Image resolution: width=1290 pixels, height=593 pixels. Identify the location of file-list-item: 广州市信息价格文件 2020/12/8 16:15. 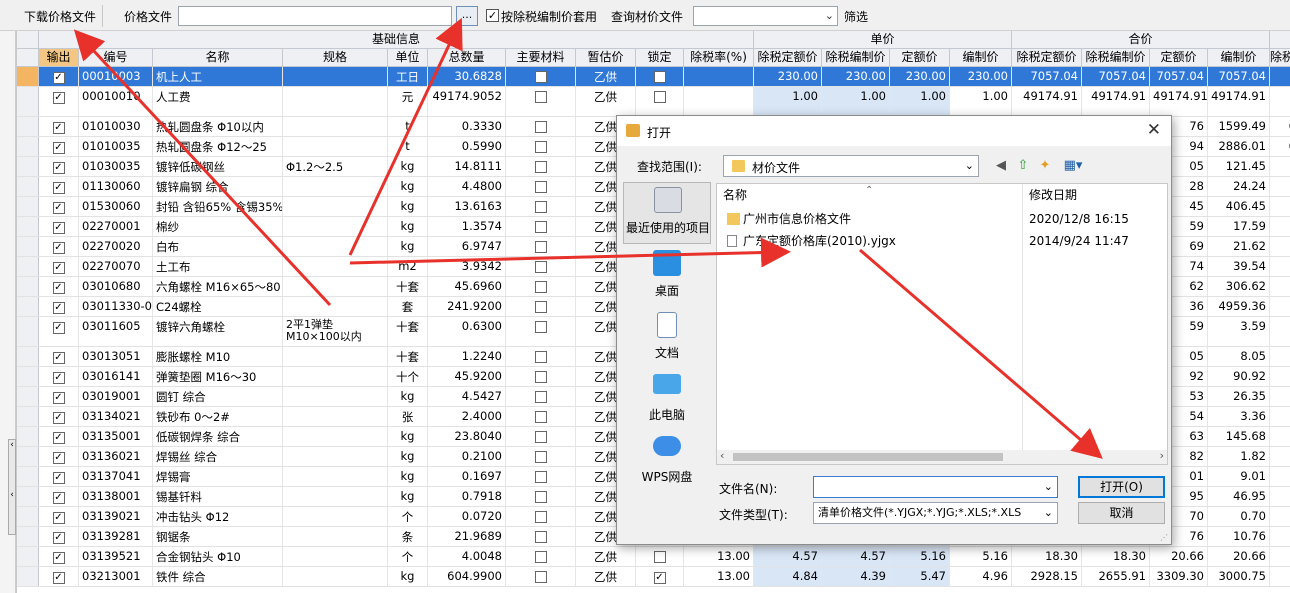
(943, 219).